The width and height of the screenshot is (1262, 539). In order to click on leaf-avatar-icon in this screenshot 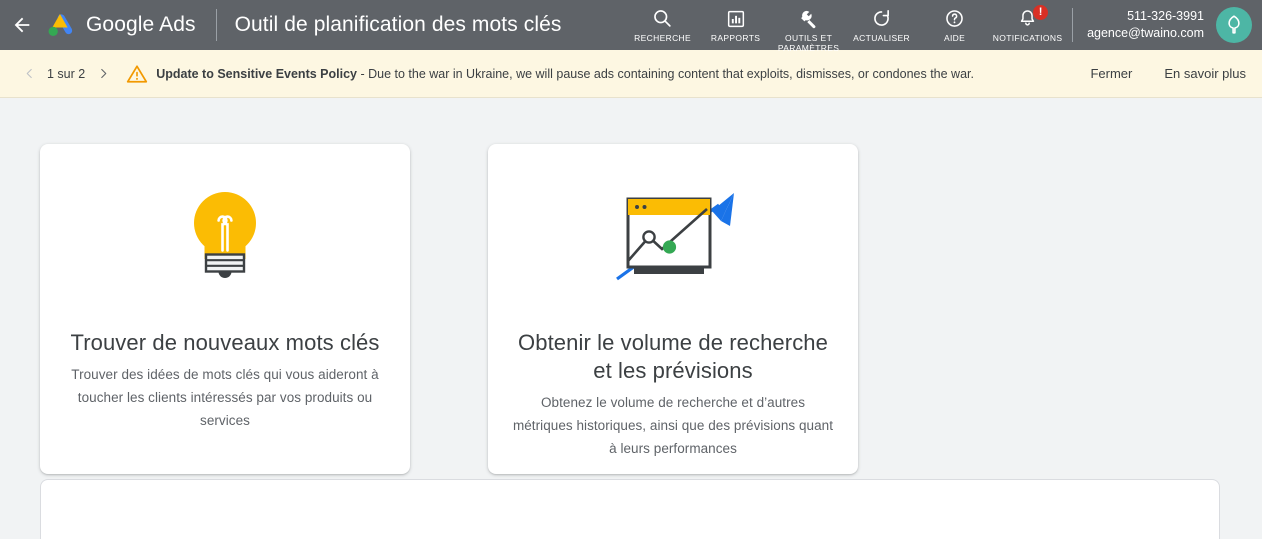, I will do `click(1234, 24)`.